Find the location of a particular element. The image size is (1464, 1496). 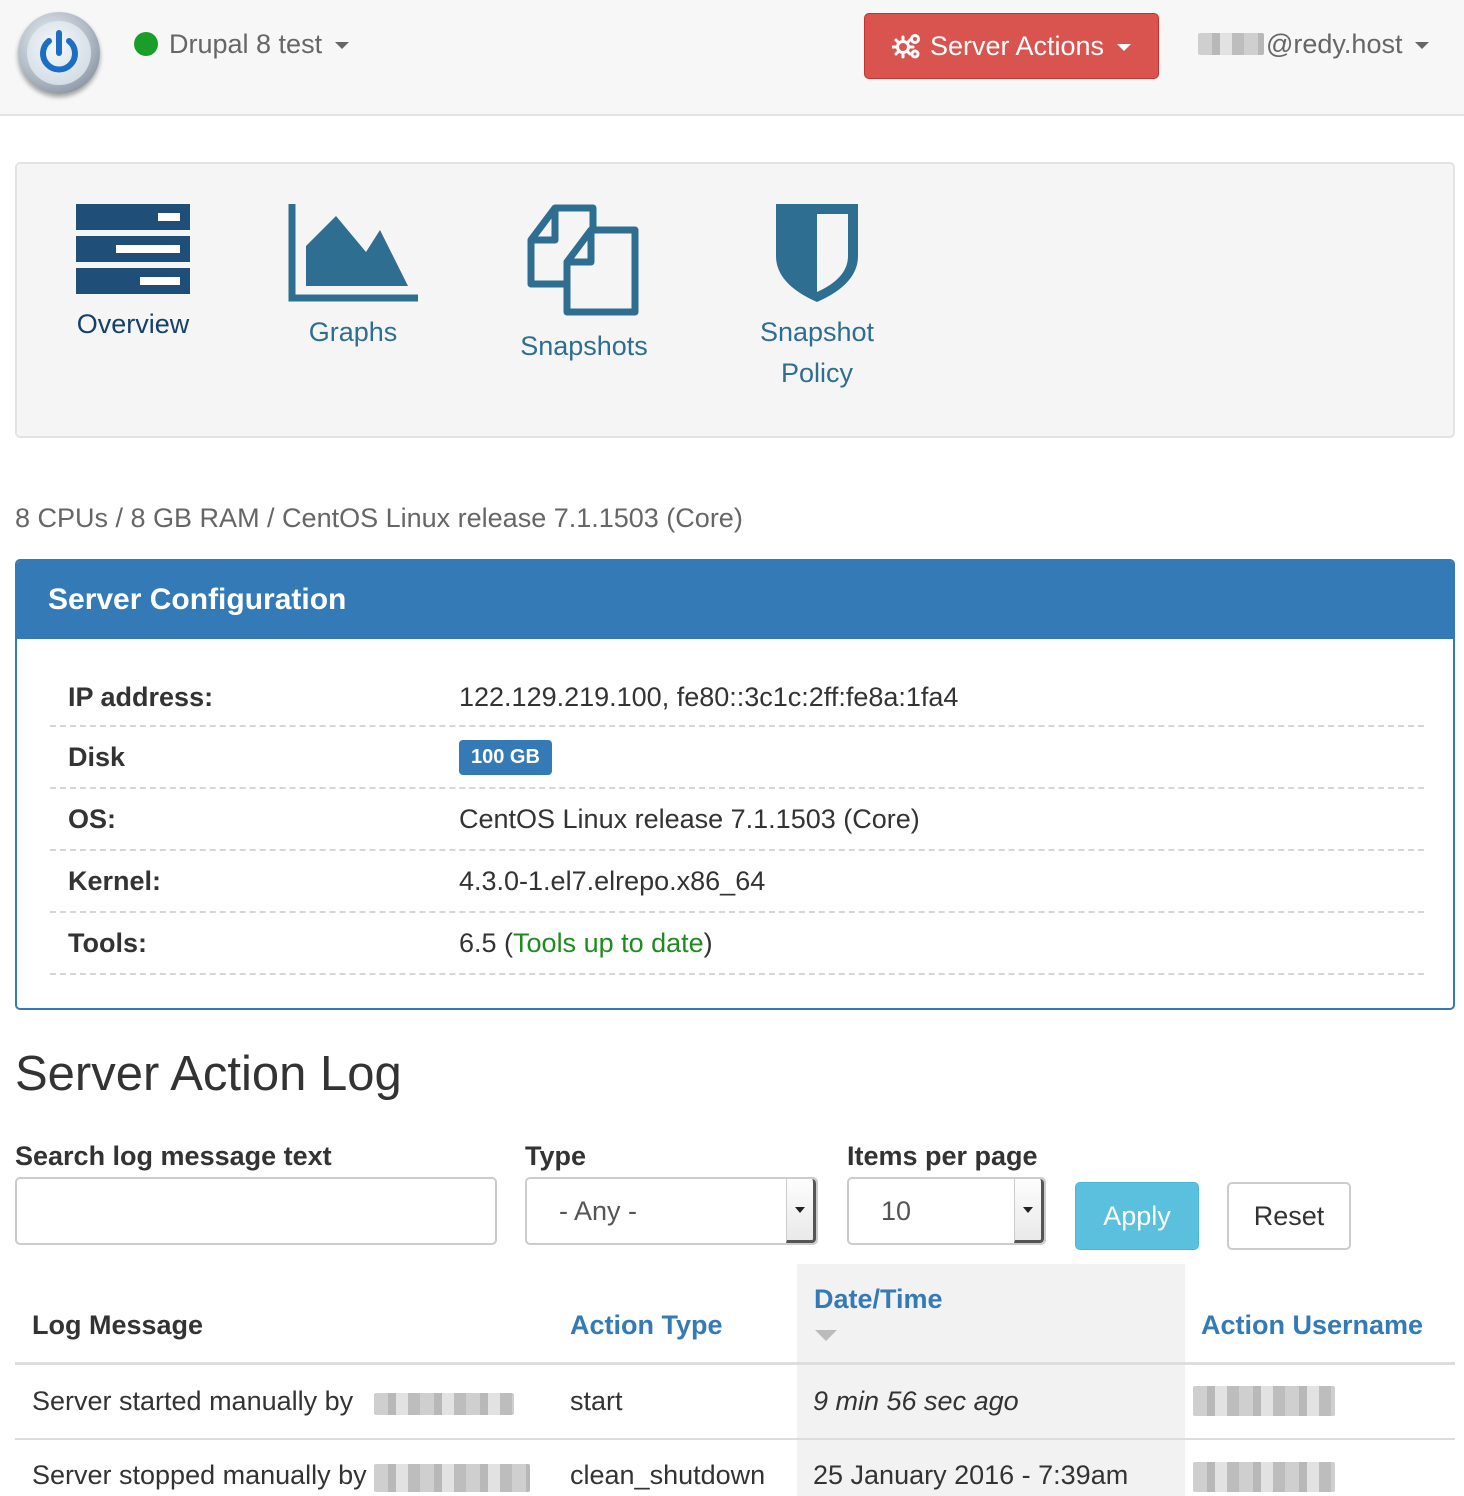

top-bar: Drupal 8 test Server Actions @redy.host is located at coordinates (732, 58).